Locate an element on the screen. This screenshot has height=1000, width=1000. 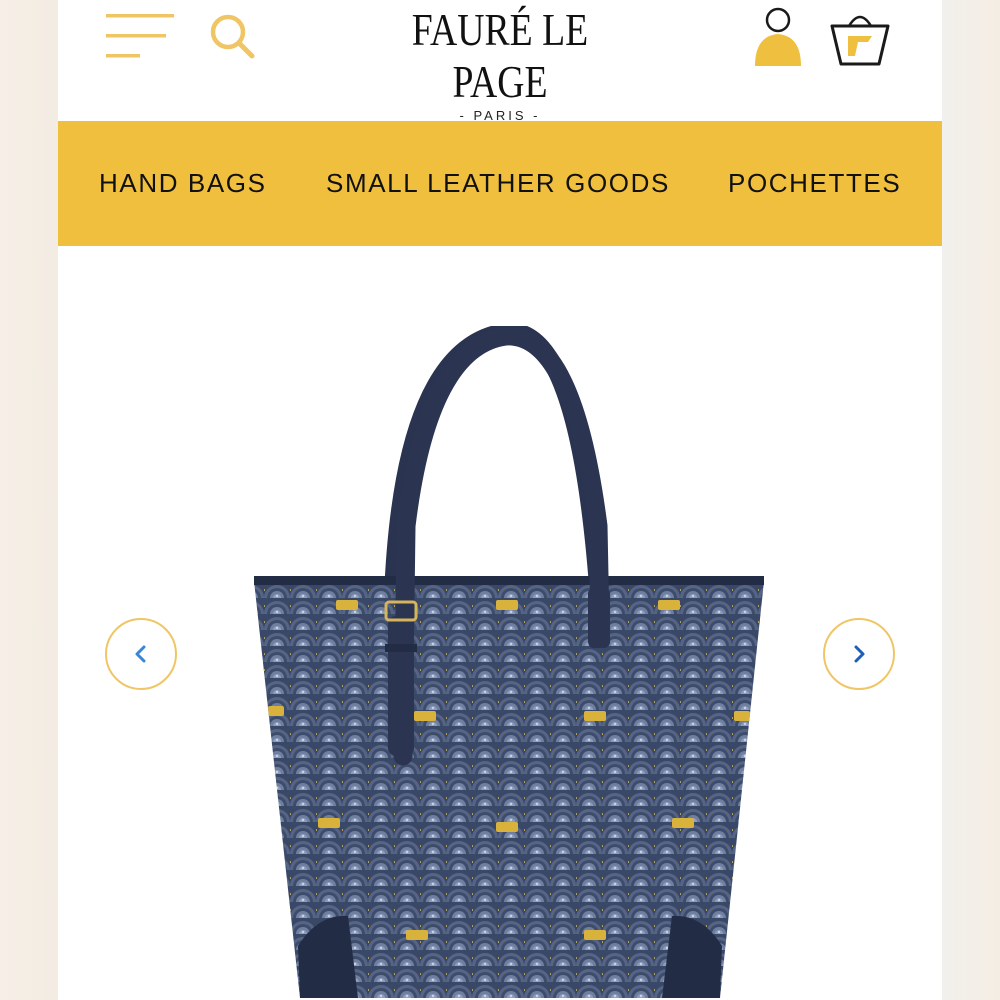
menu-icon is located at coordinates (140, 37).